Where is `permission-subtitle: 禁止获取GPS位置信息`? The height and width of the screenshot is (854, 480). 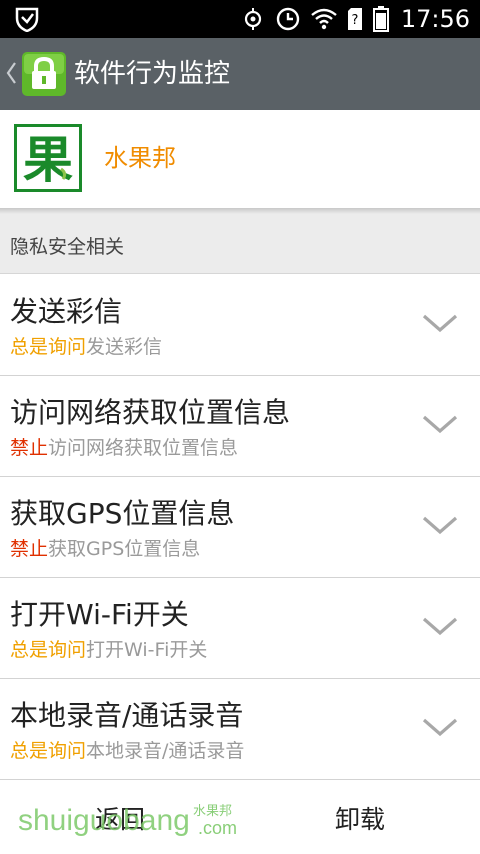 permission-subtitle: 禁止获取GPS位置信息 is located at coordinates (105, 549).